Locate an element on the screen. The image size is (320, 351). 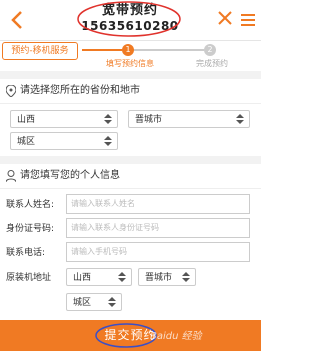
address-city-select: 晋城市 is located at coordinates (167, 277).